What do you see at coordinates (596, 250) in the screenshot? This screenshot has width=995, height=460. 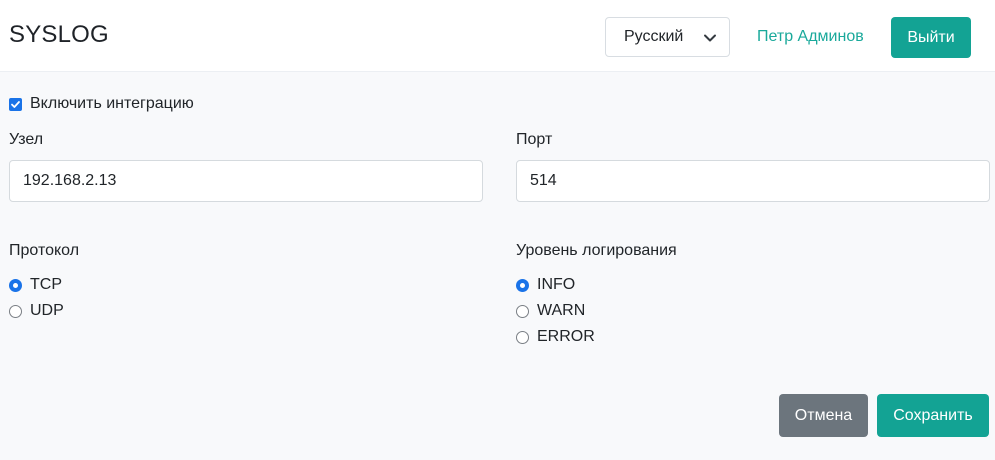 I see `log-level-label: Уровень логирования` at bounding box center [596, 250].